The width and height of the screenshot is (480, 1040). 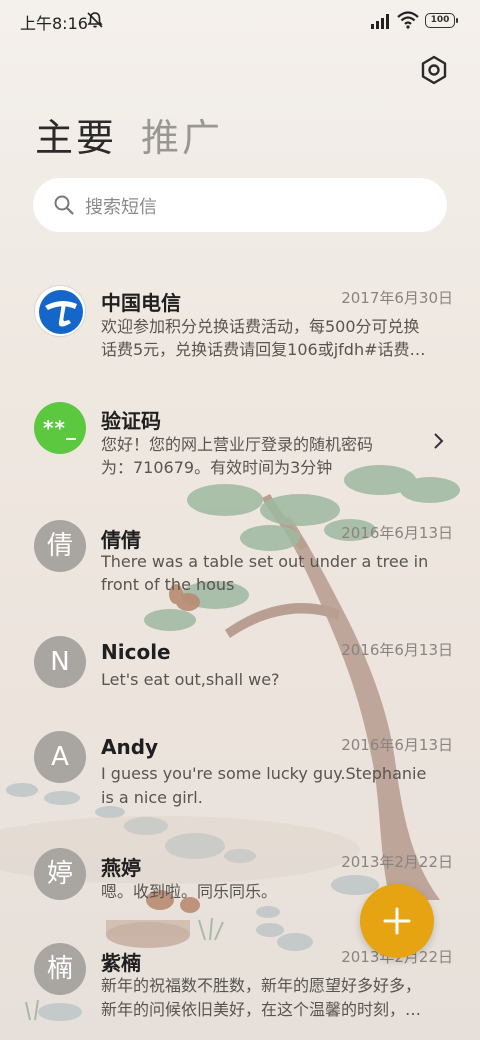 What do you see at coordinates (131, 421) in the screenshot?
I see `conversation-name: 验证码` at bounding box center [131, 421].